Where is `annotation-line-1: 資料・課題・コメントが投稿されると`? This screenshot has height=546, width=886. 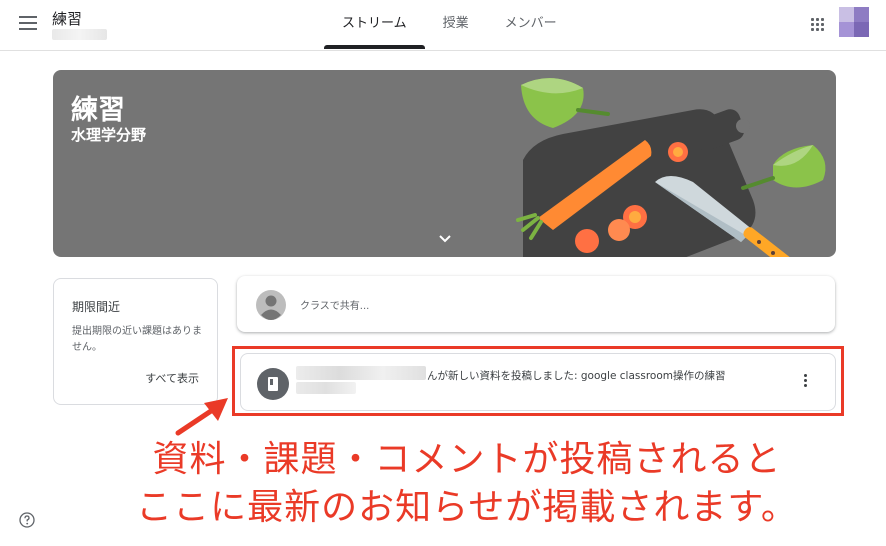 annotation-line-1: 資料・課題・コメントが投稿されると is located at coordinates (467, 459).